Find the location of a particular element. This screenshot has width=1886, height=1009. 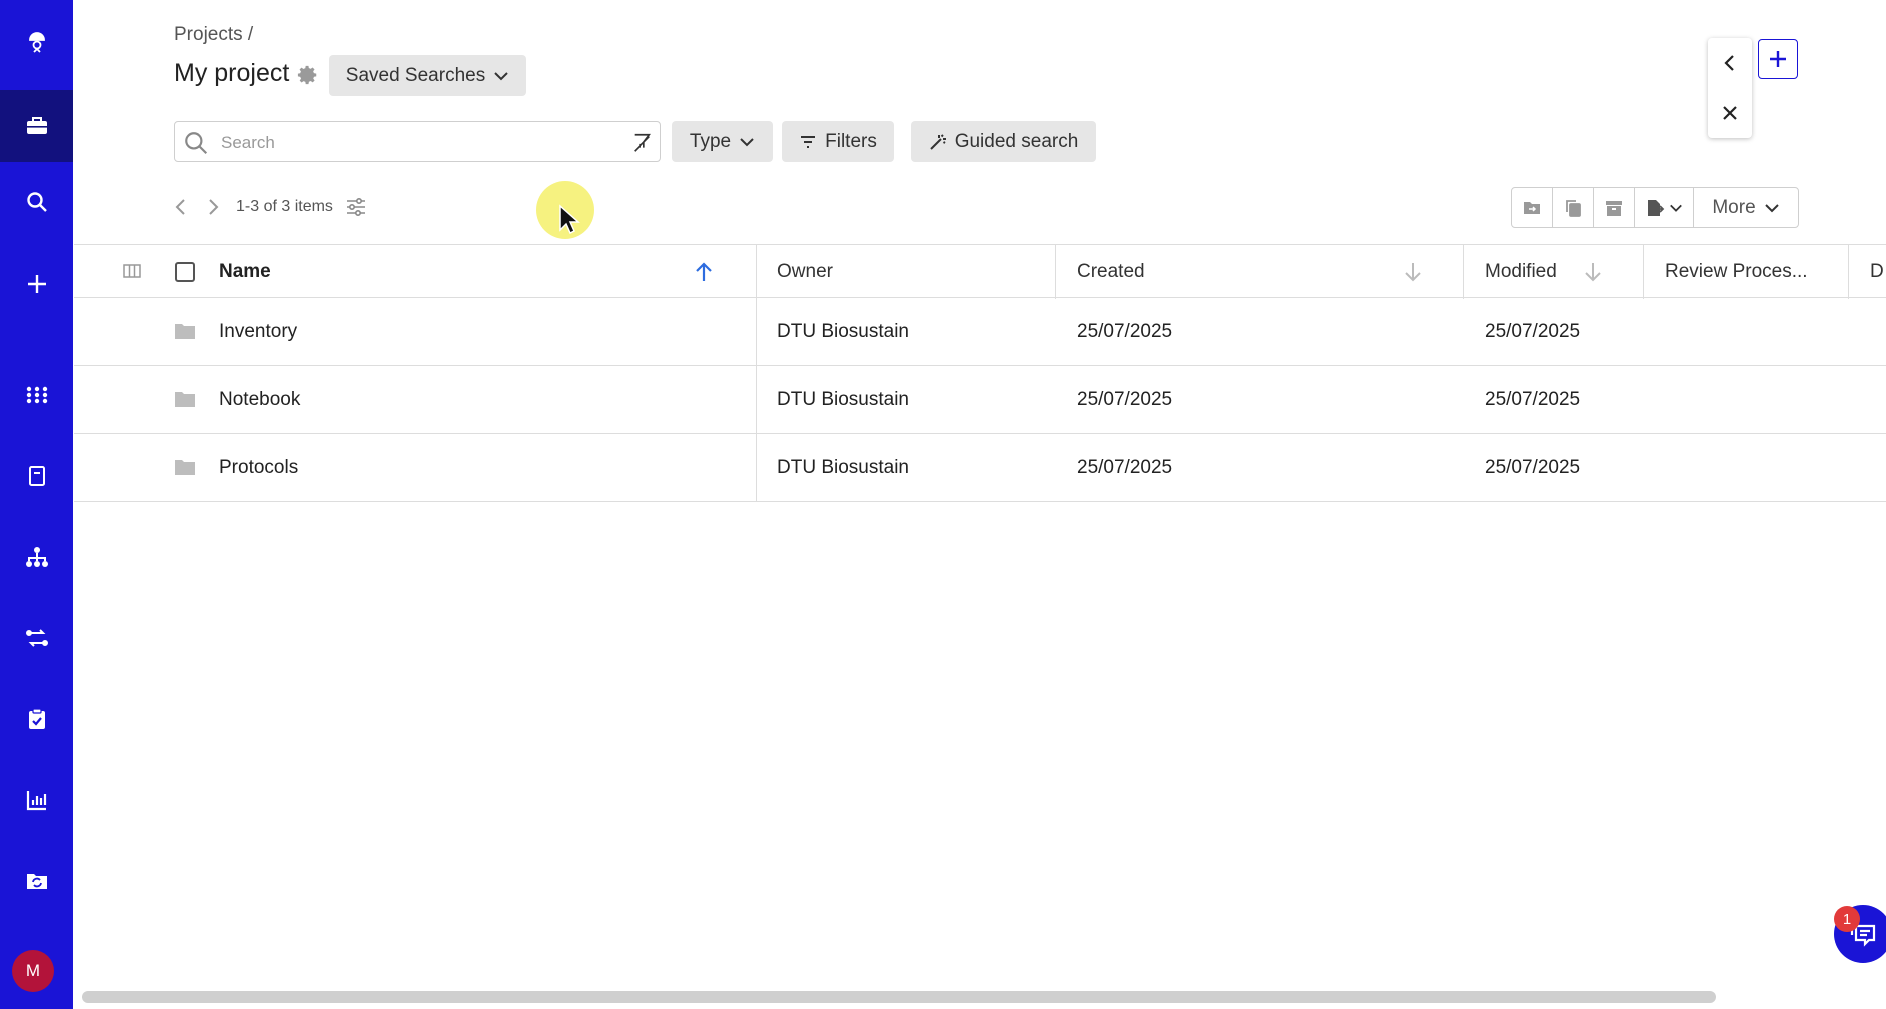

sidebar-item-sync is located at coordinates (36, 881).